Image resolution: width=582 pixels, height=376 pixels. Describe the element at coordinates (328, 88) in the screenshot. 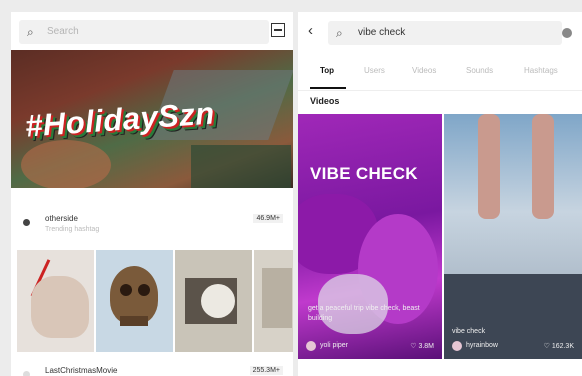

I see `active-tab-indicator` at that location.